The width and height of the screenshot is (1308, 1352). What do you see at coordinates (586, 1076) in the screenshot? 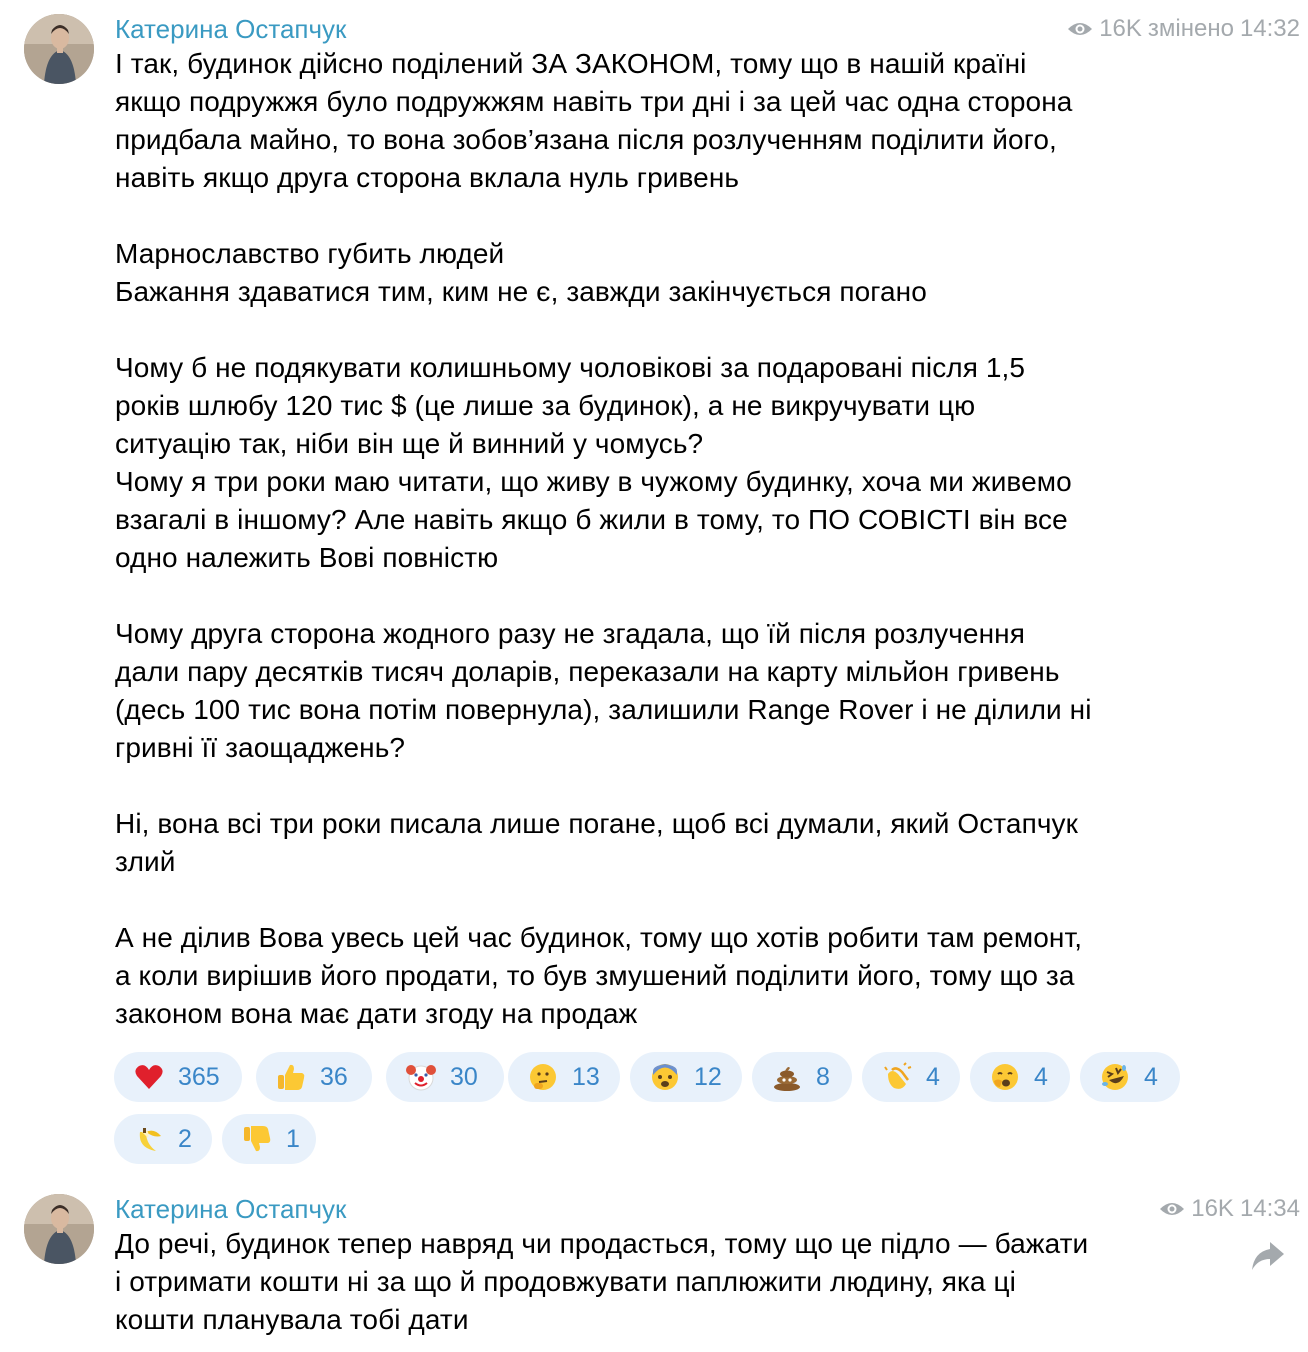
I see `reaction-count: 13` at bounding box center [586, 1076].